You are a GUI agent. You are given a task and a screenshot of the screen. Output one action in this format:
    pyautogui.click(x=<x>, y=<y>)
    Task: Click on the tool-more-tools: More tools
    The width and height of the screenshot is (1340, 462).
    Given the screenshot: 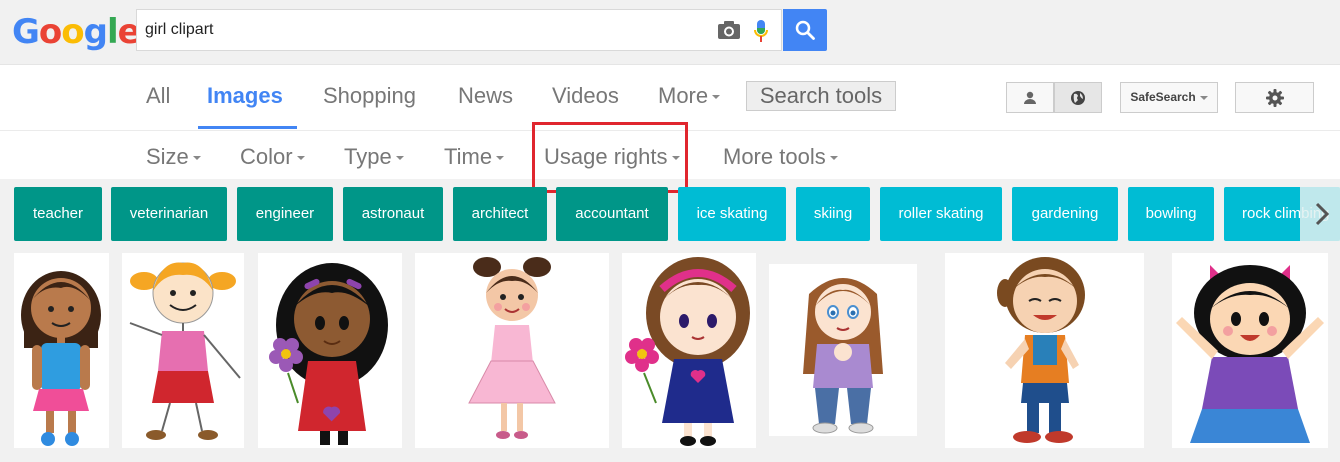 What is the action you would take?
    pyautogui.click(x=780, y=157)
    